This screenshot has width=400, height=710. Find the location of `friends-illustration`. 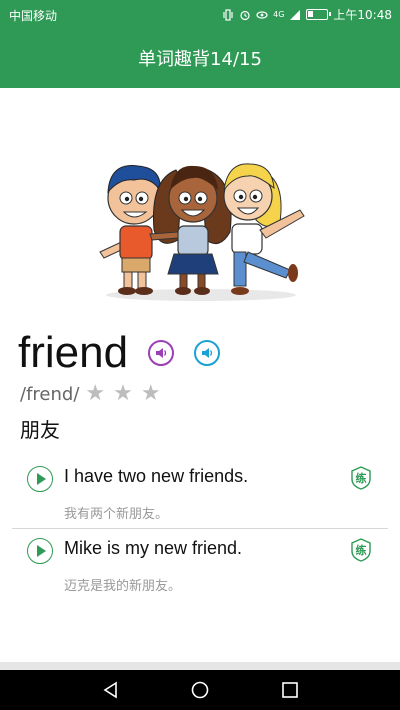

friends-illustration is located at coordinates (202, 232).